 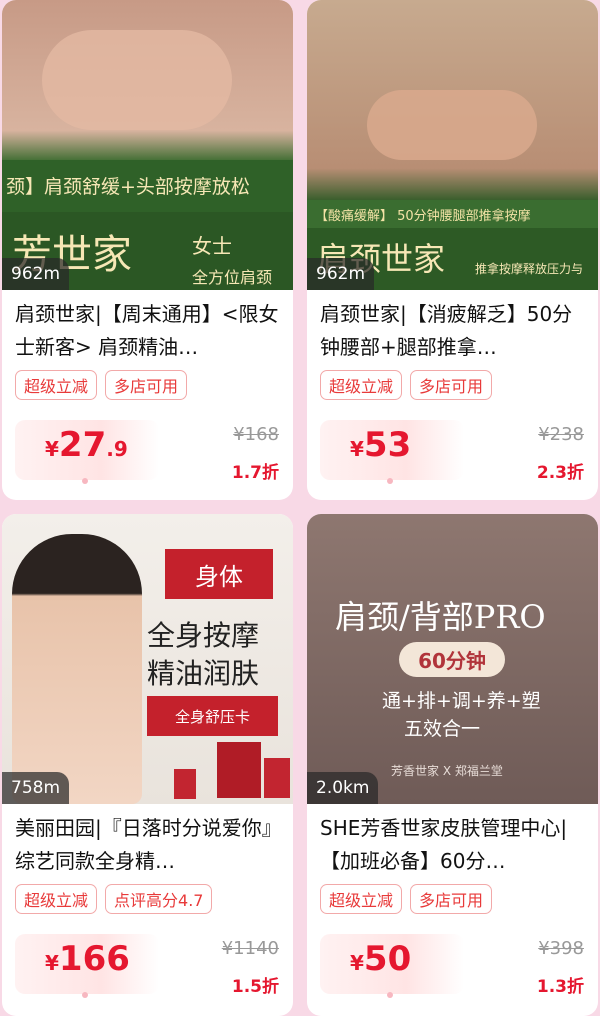 I want to click on original-price: ¥238, so click(x=561, y=434).